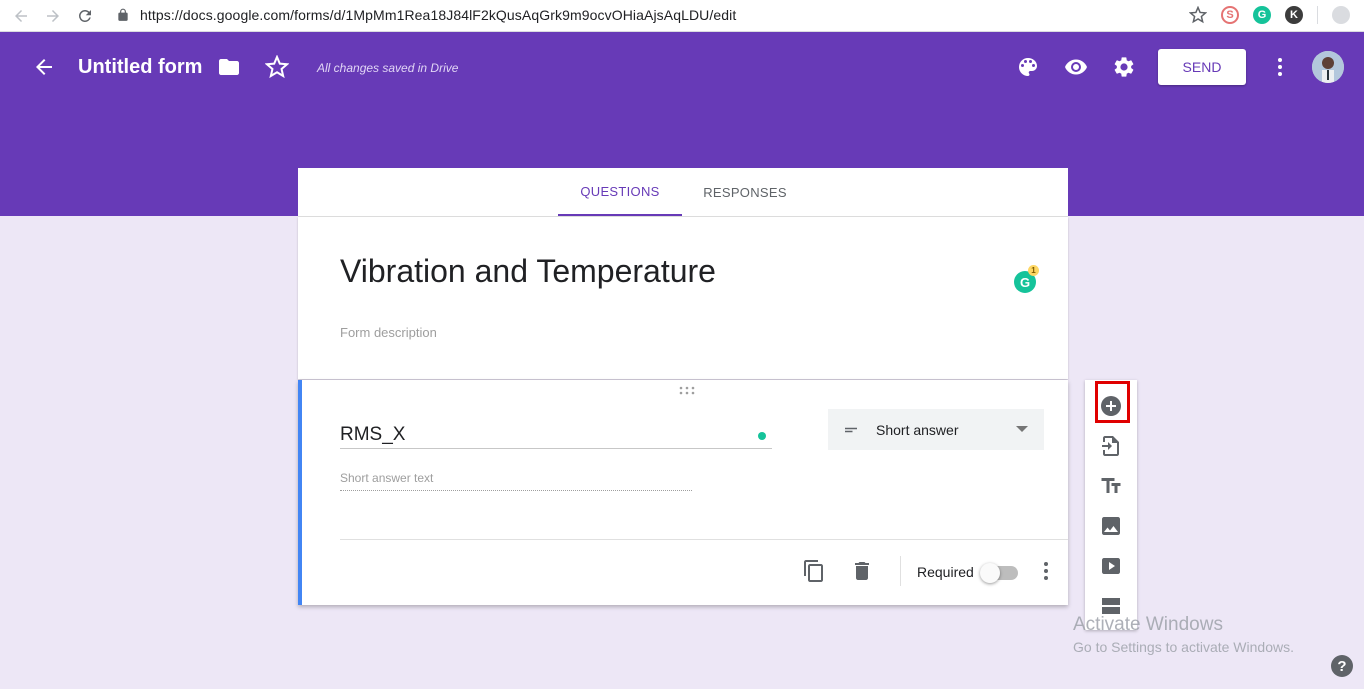  What do you see at coordinates (1294, 15) in the screenshot?
I see `k-extension-icon: K` at bounding box center [1294, 15].